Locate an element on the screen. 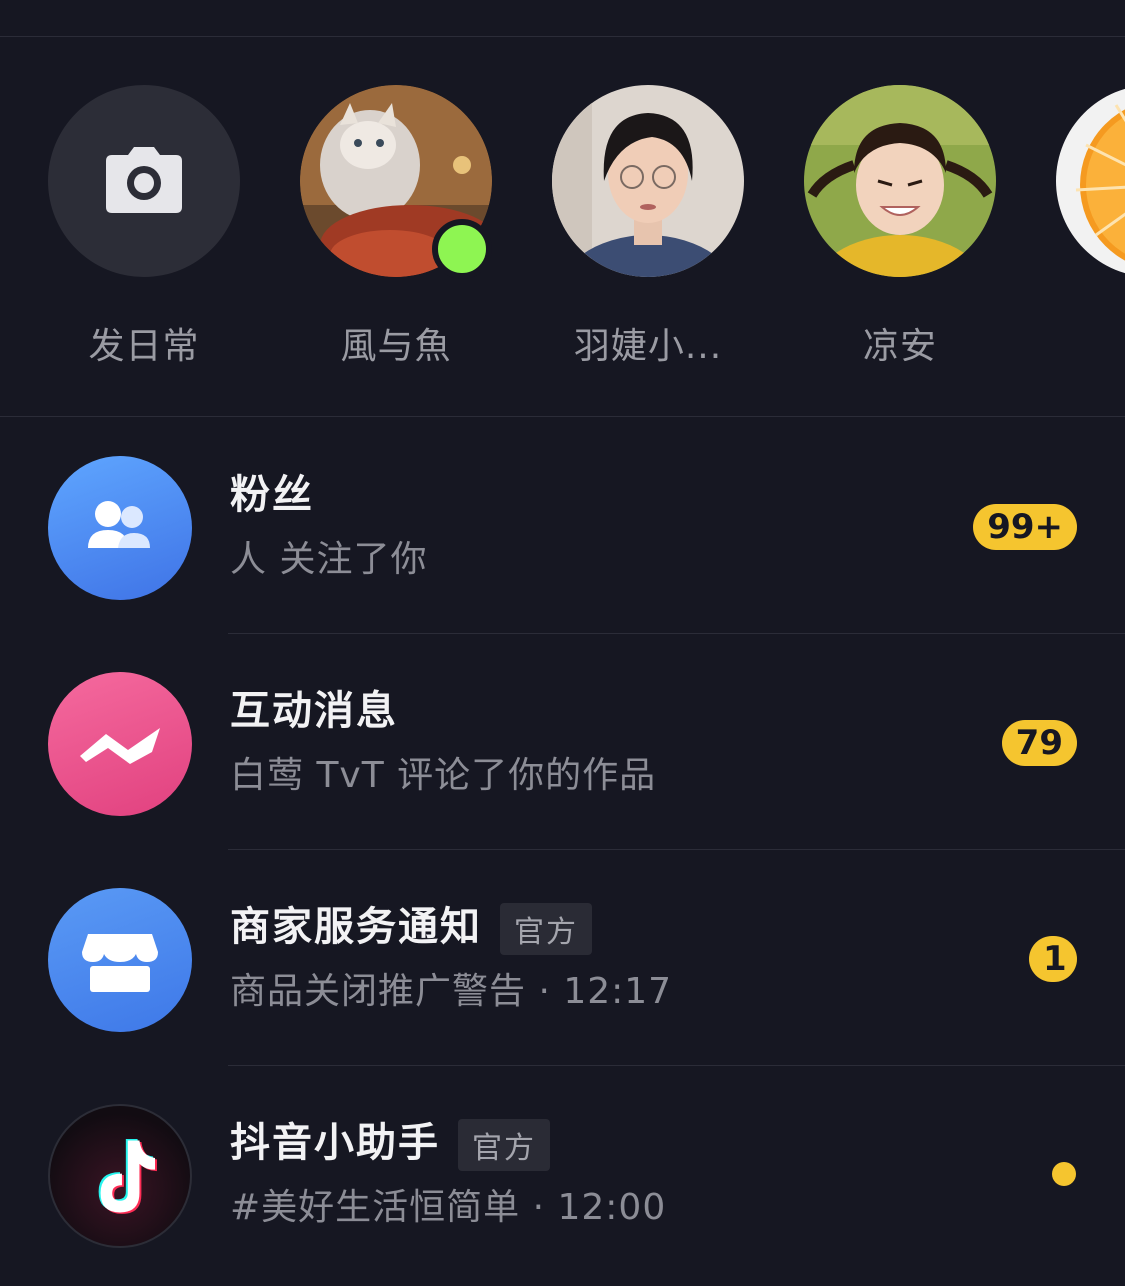 This screenshot has height=1286, width=1125. notification-title: 粉丝 is located at coordinates (272, 495).